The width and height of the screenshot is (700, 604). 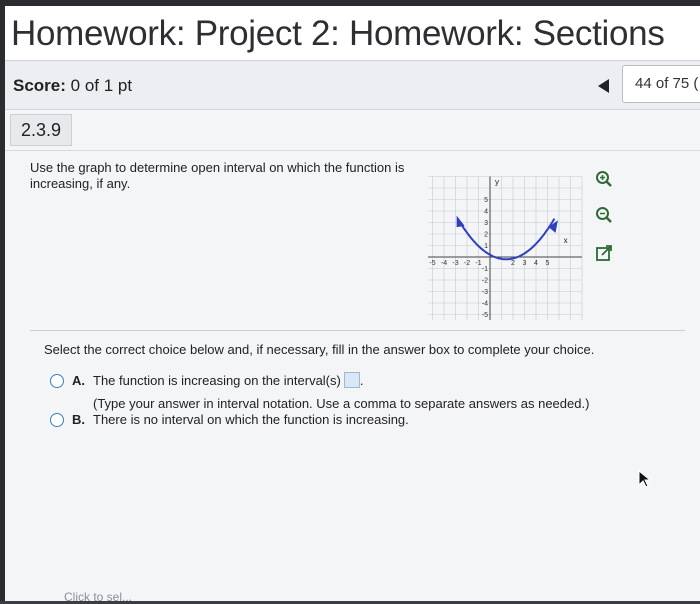 I want to click on x-tick-label: -2, so click(x=467, y=263).